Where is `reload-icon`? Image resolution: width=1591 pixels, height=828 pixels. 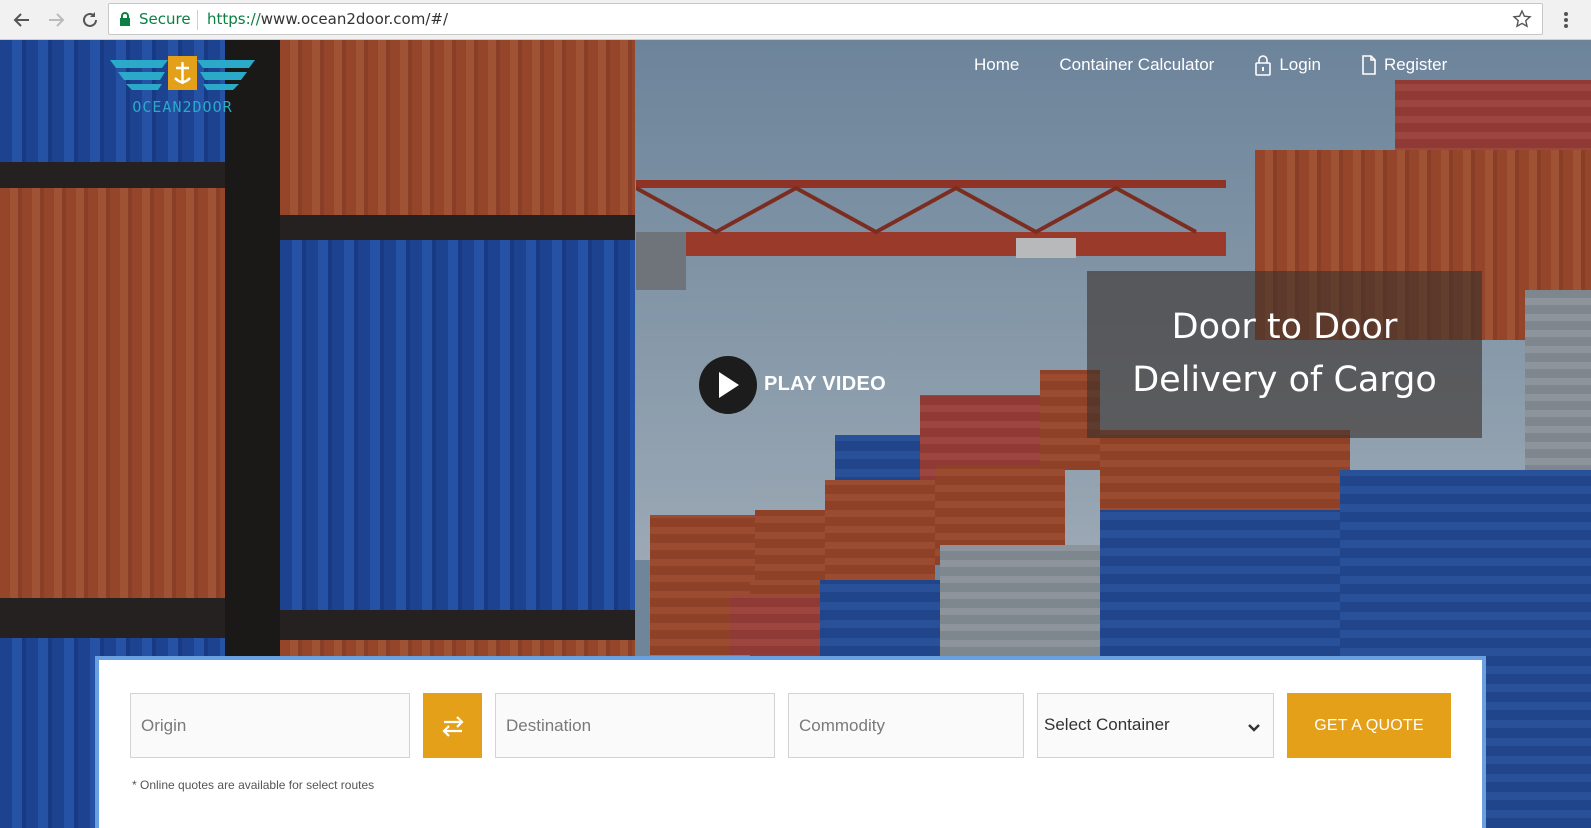
reload-icon is located at coordinates (90, 20).